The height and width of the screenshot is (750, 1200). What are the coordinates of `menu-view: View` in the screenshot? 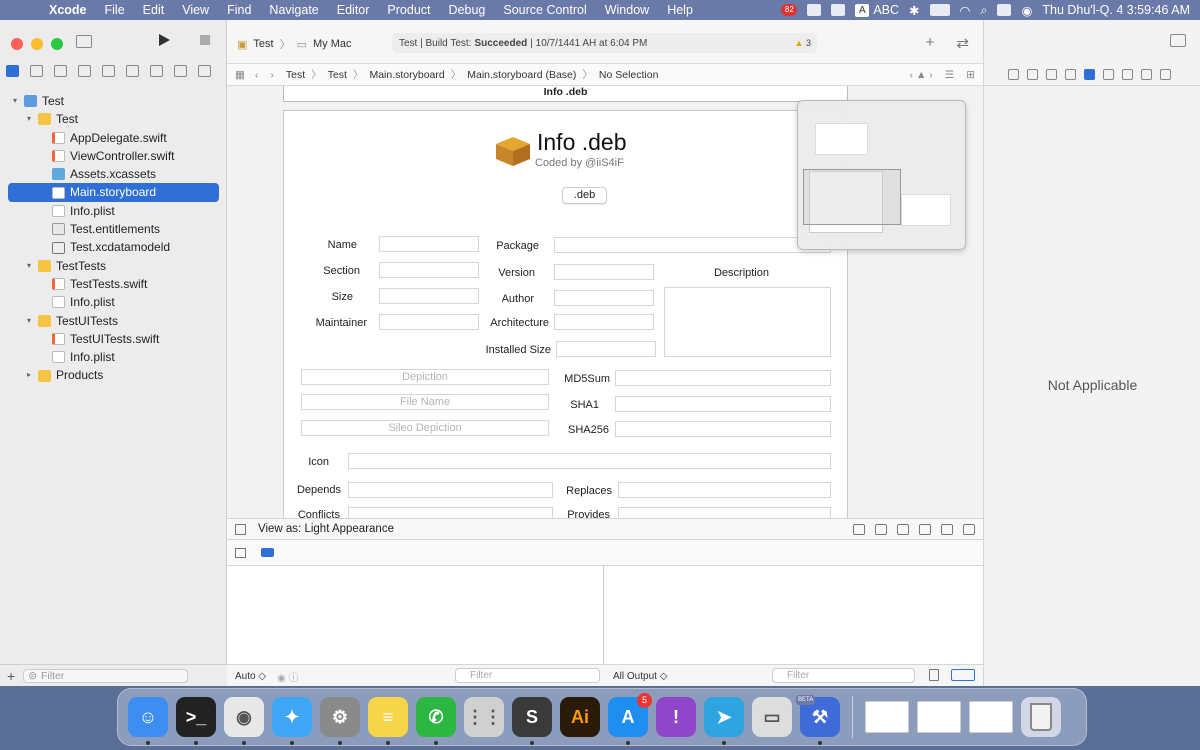 It's located at (195, 10).